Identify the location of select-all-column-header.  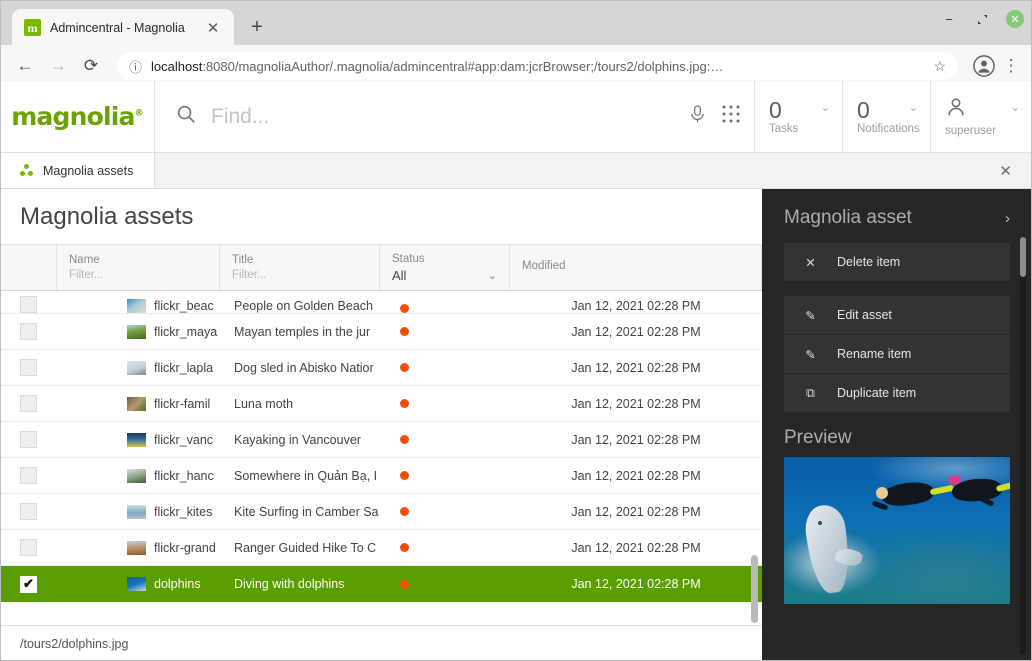
(28, 267).